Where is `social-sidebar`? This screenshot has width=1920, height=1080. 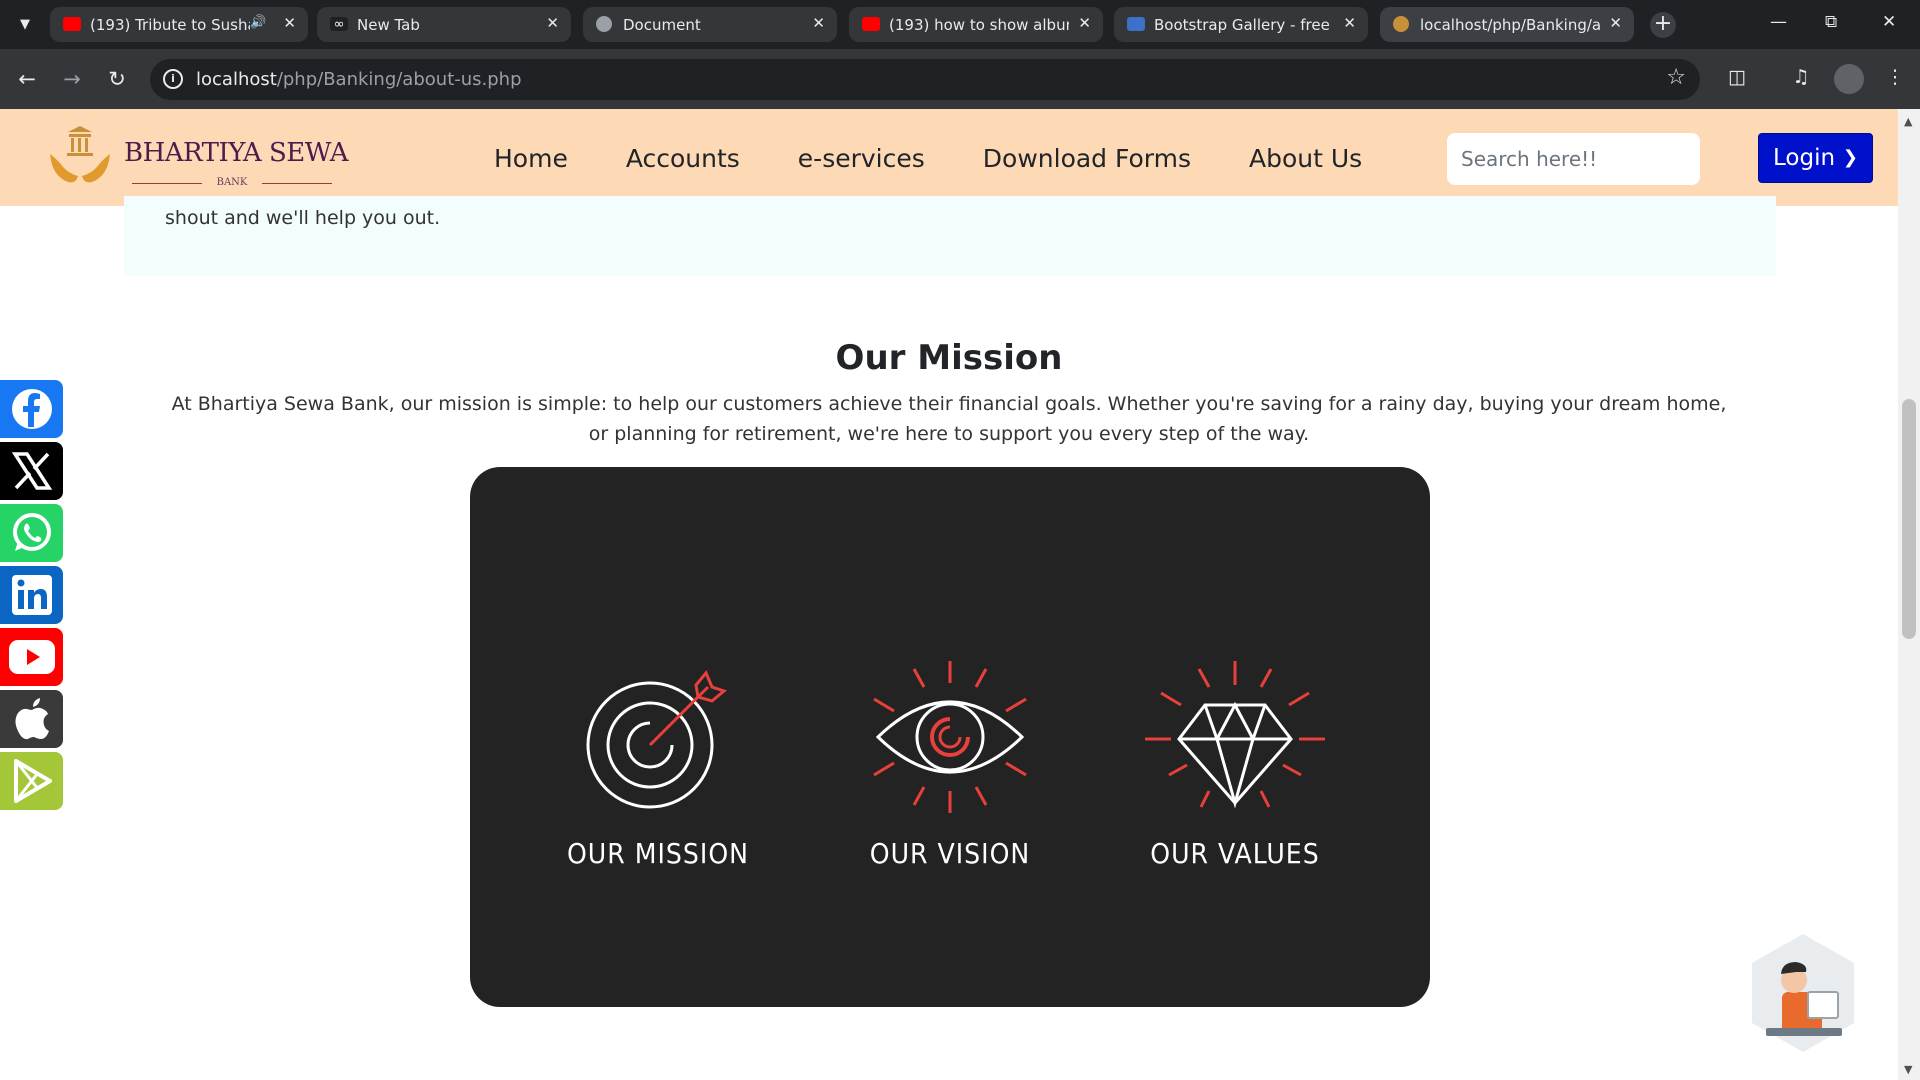 social-sidebar is located at coordinates (31, 597).